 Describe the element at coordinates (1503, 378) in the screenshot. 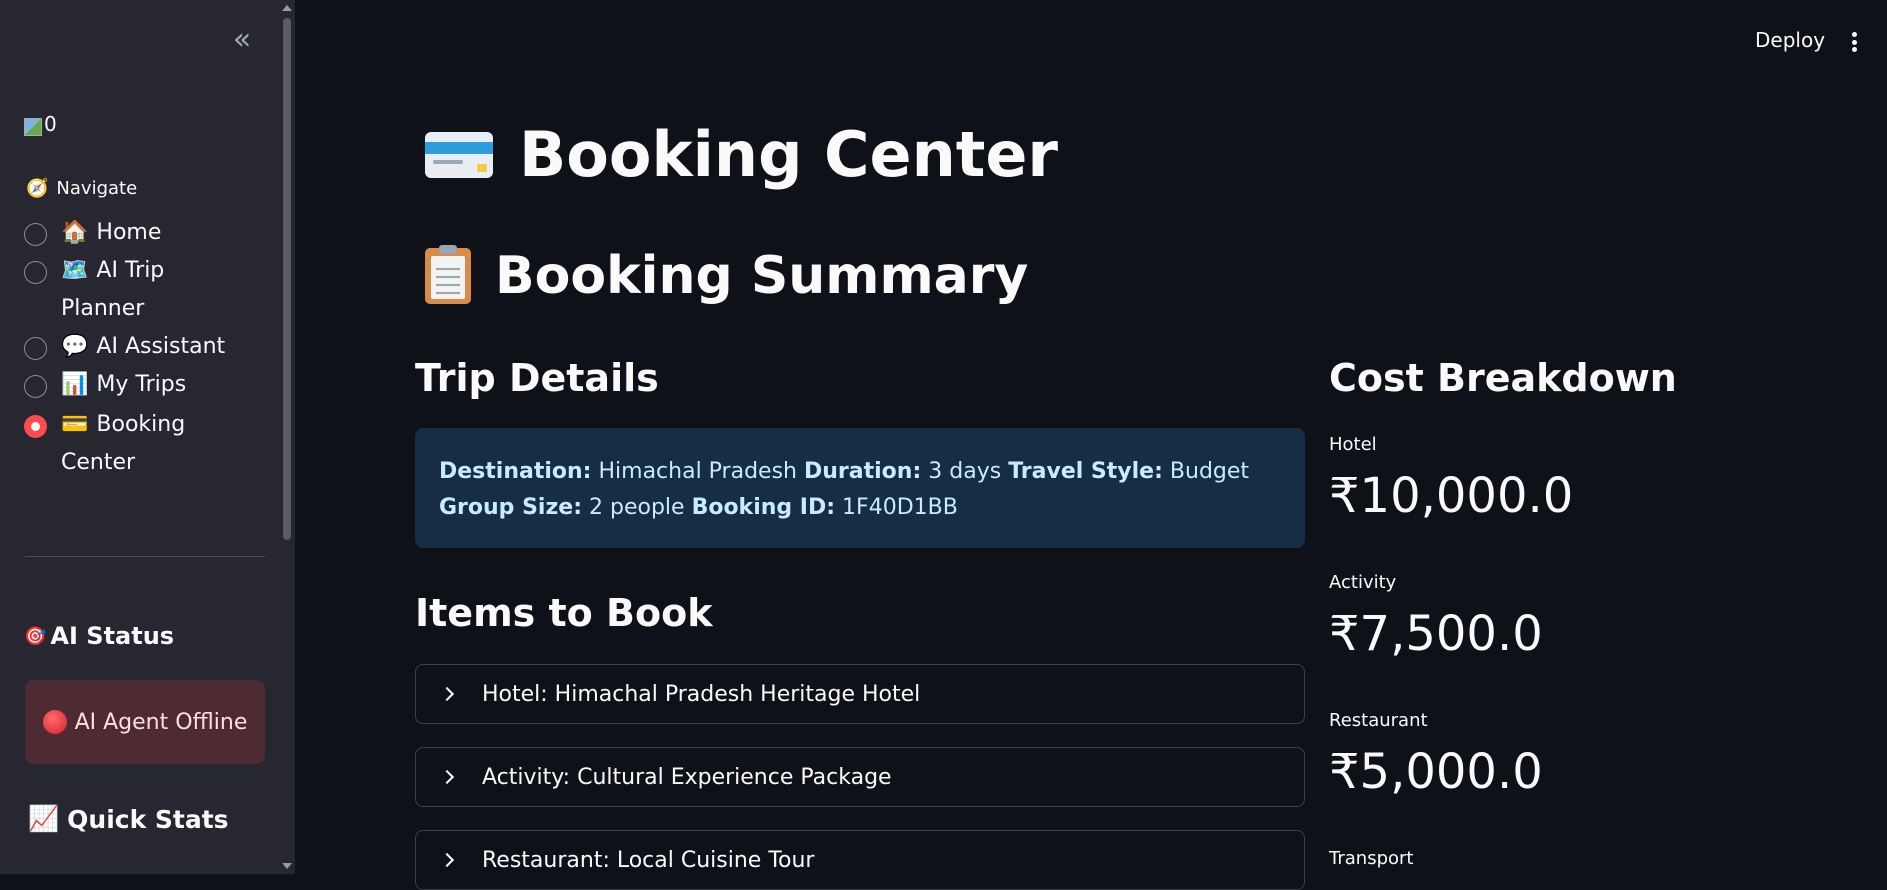

I see `cost-breakdown-heading: Cost Breakdown` at that location.